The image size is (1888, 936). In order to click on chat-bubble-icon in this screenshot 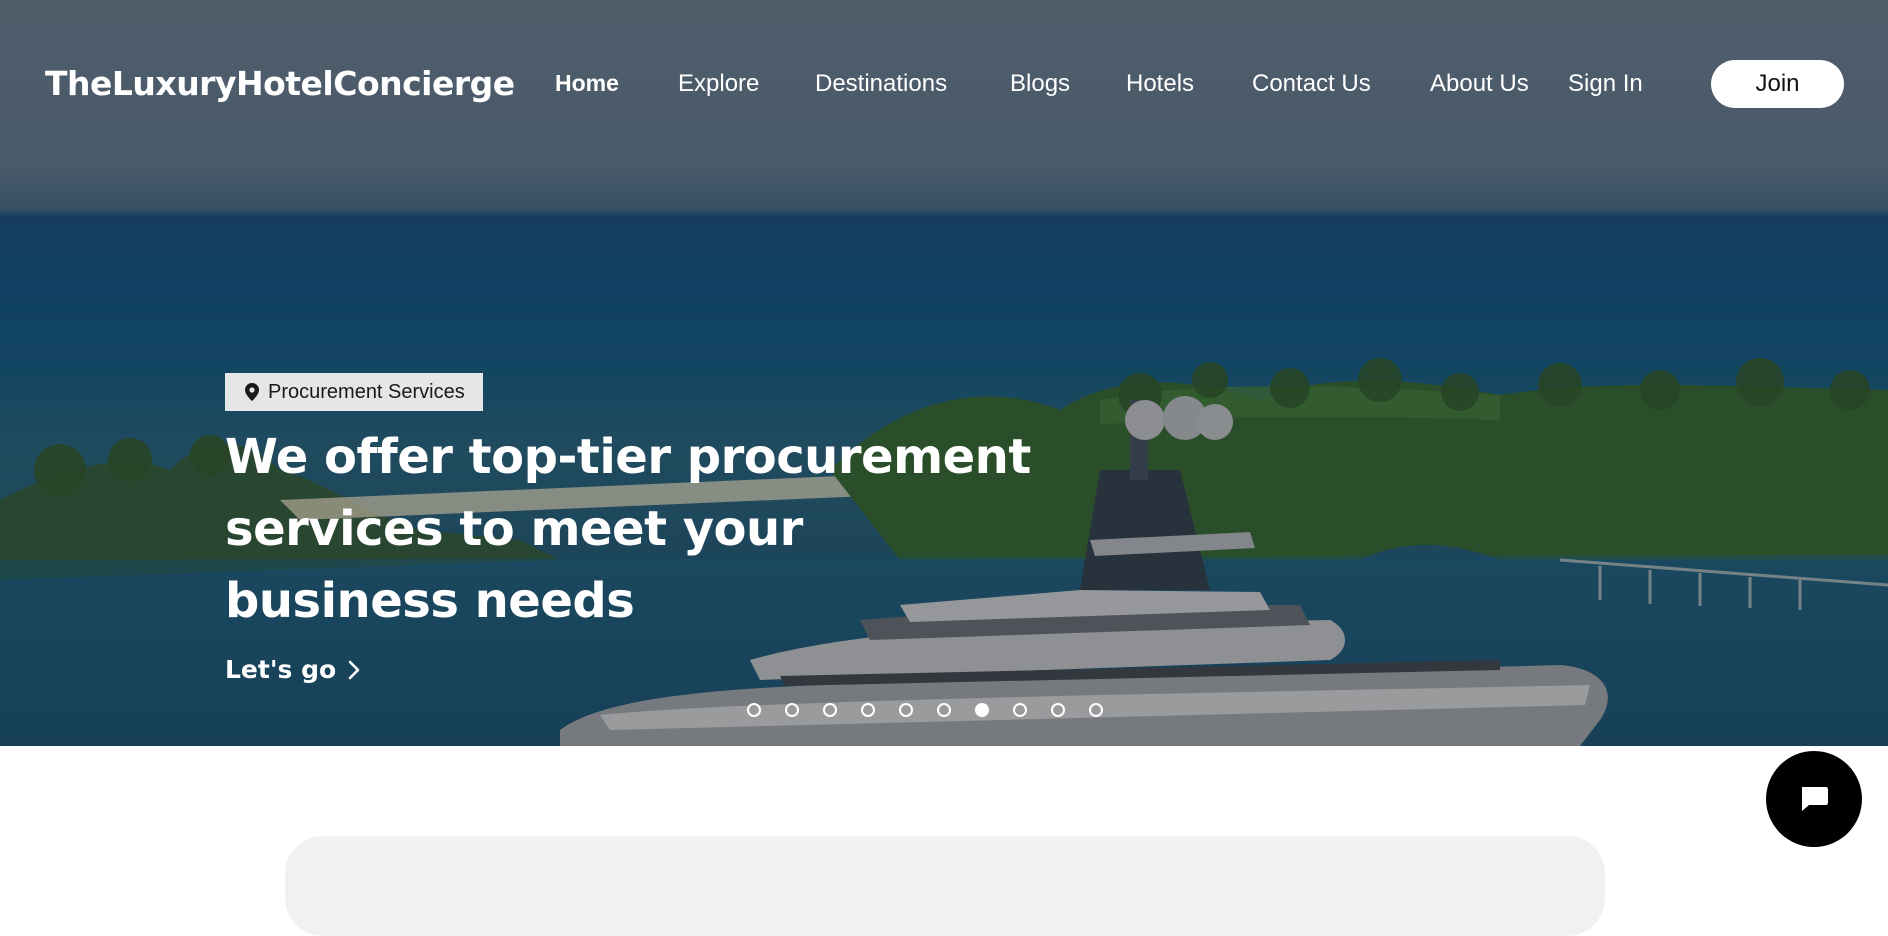, I will do `click(1815, 799)`.